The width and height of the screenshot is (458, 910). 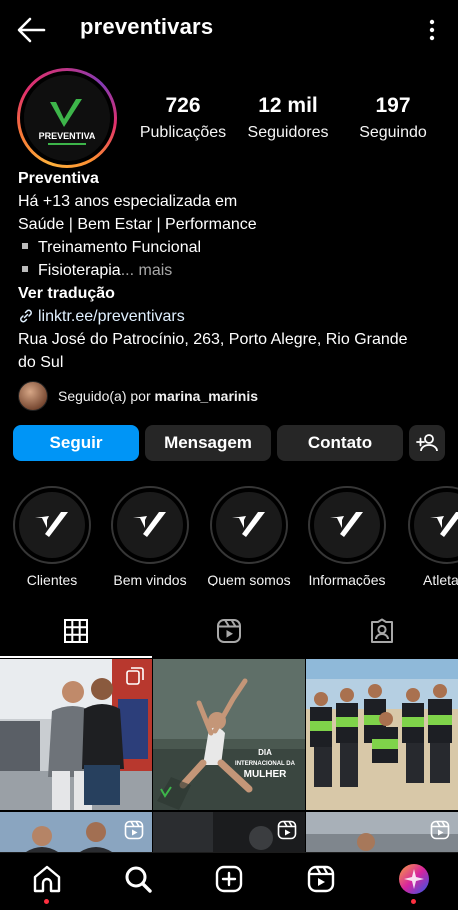 What do you see at coordinates (26, 316) in the screenshot?
I see `link-icon` at bounding box center [26, 316].